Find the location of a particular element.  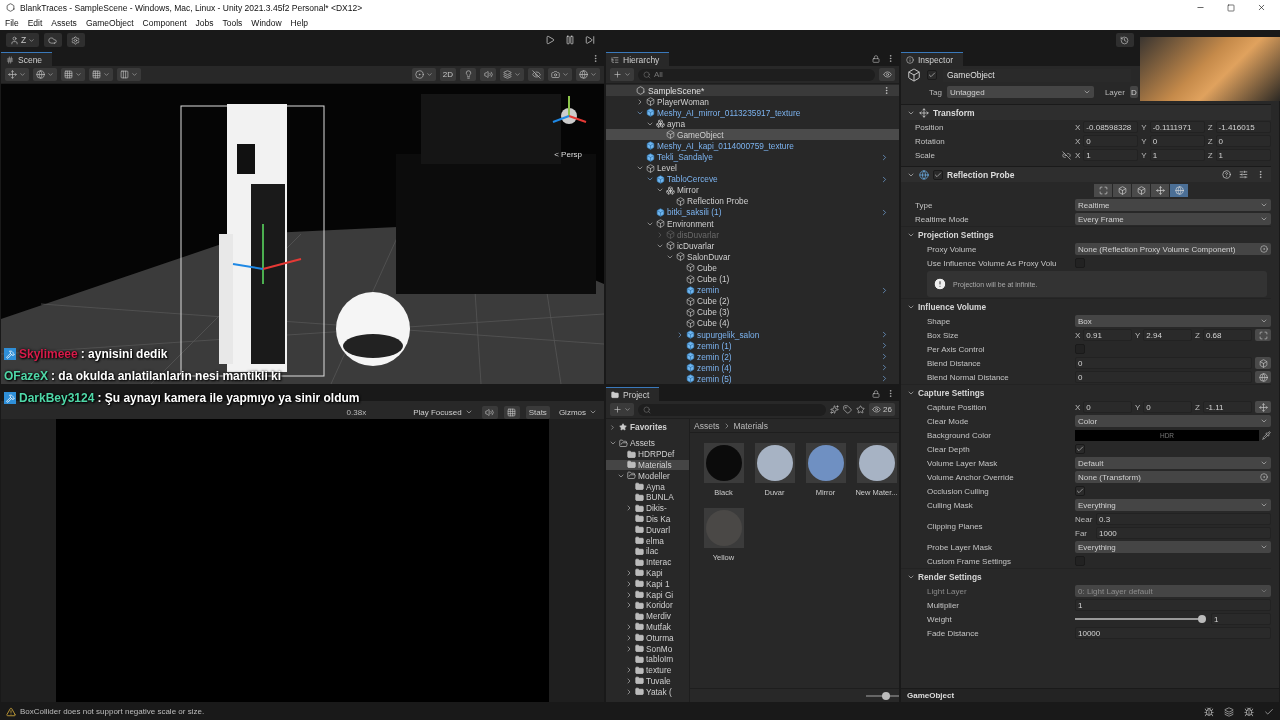

dropdown: Untagged is located at coordinates (1020, 92).